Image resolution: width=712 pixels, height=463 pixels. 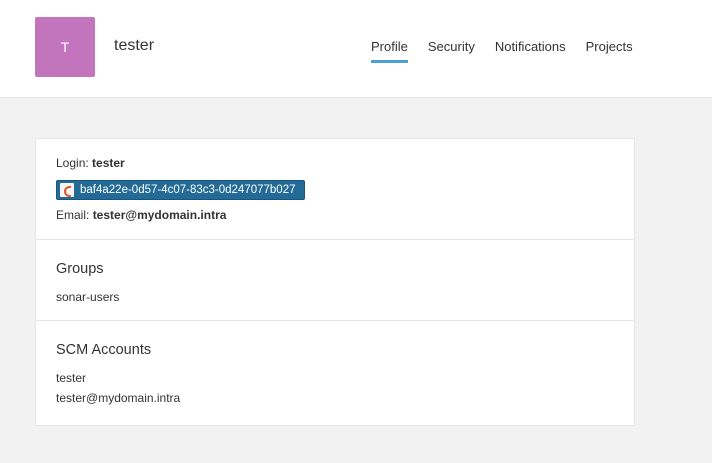 I want to click on tab-notifications: Notifications, so click(x=530, y=51).